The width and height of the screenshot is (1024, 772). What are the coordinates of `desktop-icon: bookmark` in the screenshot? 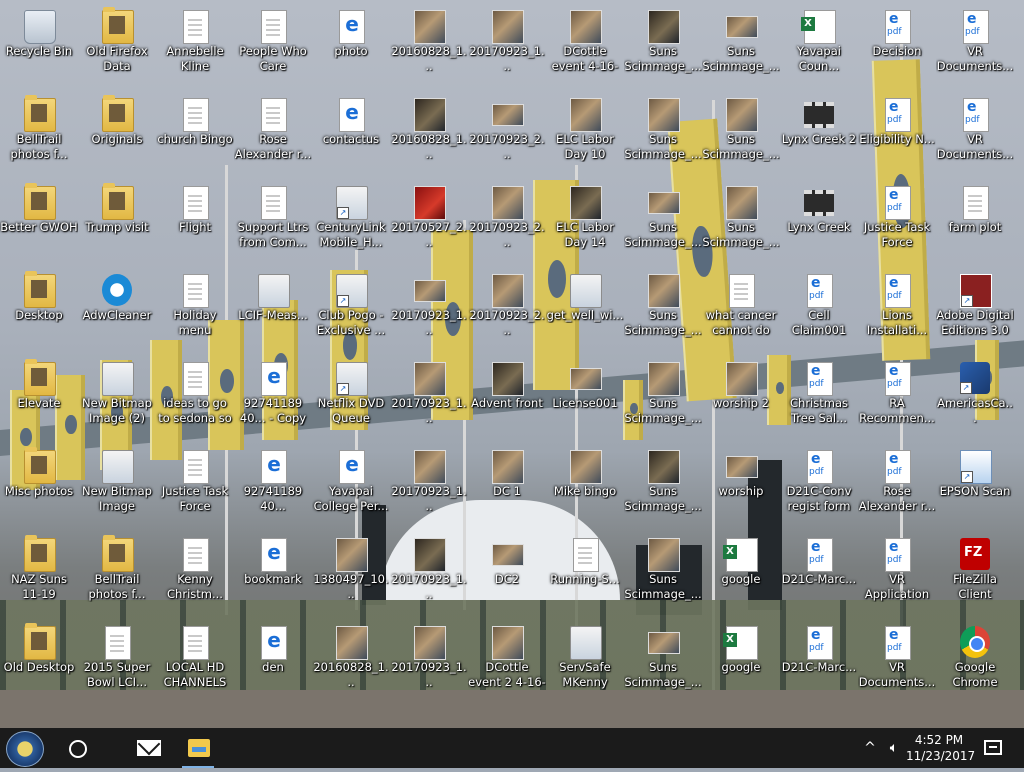 It's located at (273, 573).